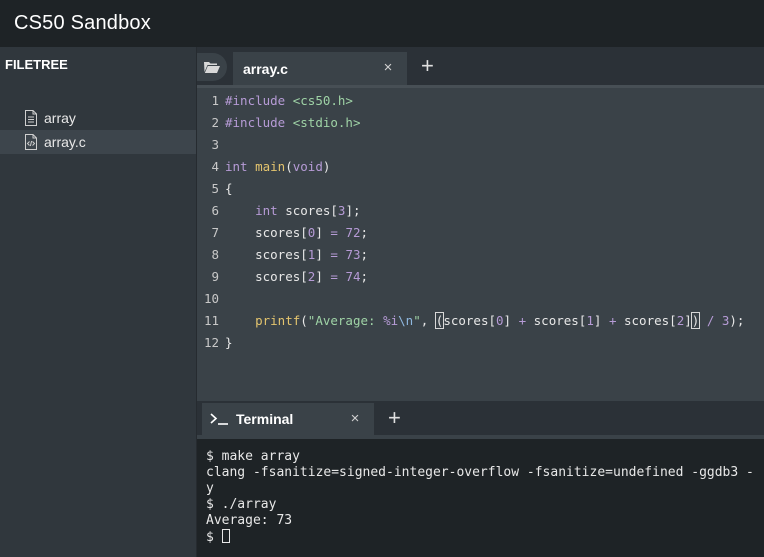  What do you see at coordinates (98, 142) in the screenshot?
I see `file-tree-item-array-c: array.c` at bounding box center [98, 142].